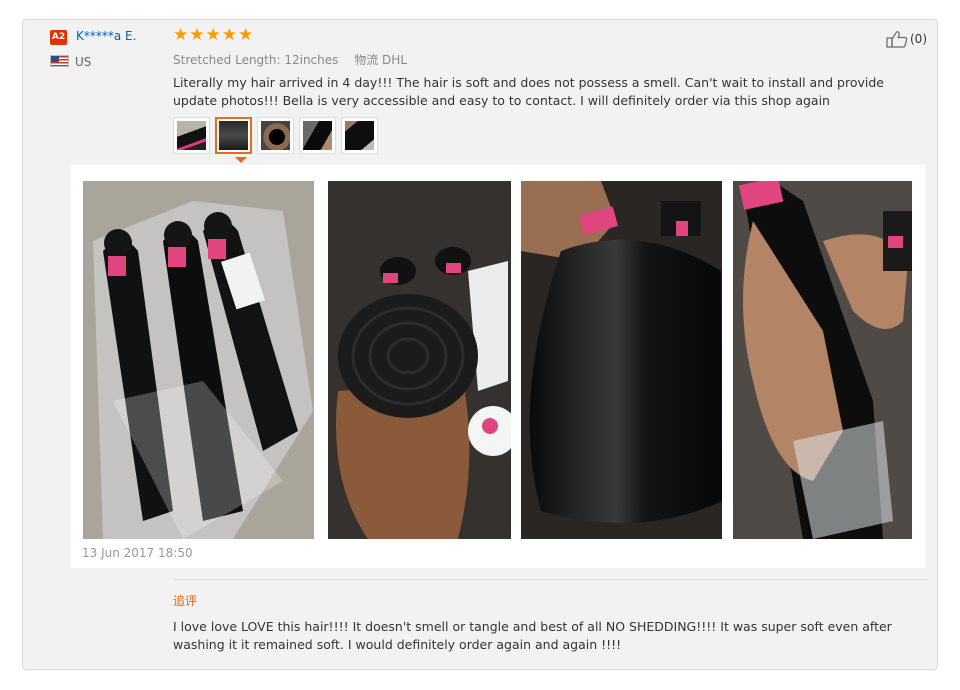  I want to click on shipping-method: 物流 DHL, so click(380, 60).